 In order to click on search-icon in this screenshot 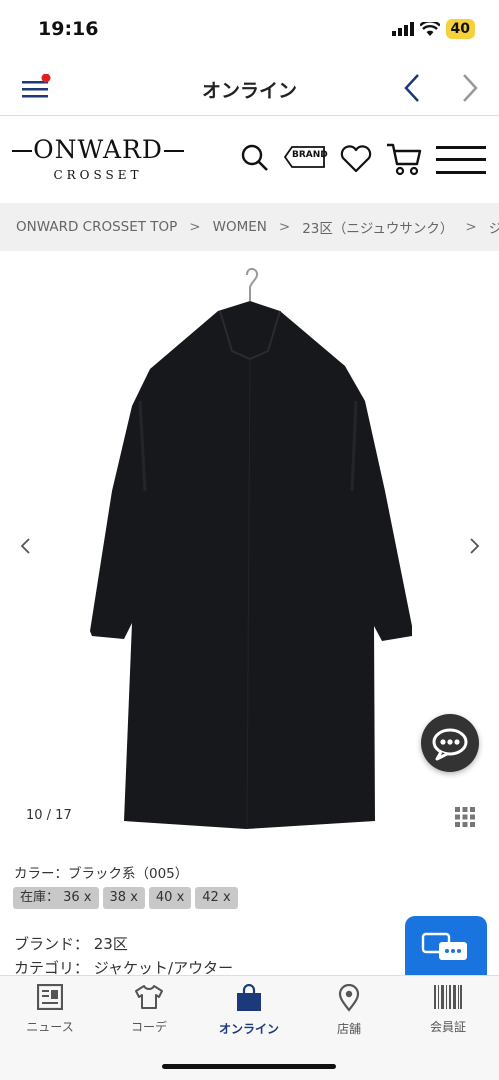, I will do `click(255, 158)`.